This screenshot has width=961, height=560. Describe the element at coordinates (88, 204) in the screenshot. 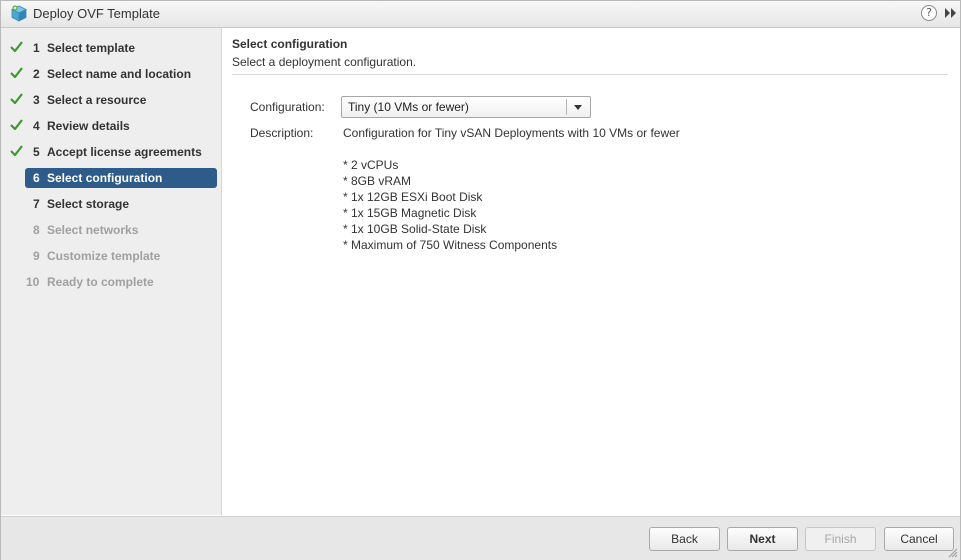

I see `step-label: Select storage` at that location.